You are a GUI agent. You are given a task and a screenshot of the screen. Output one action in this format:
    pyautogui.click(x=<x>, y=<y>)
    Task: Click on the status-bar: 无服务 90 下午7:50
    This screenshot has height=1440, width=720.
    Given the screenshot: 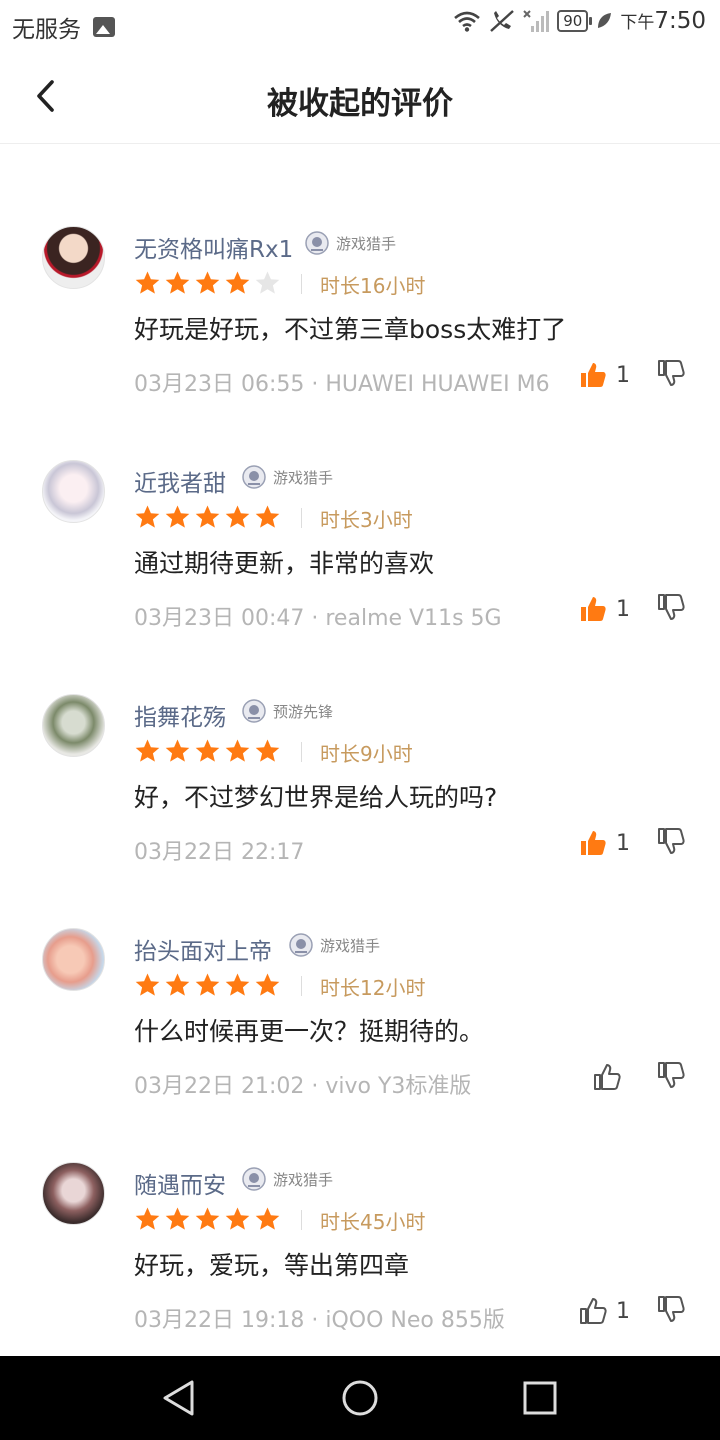 What is the action you would take?
    pyautogui.click(x=360, y=25)
    